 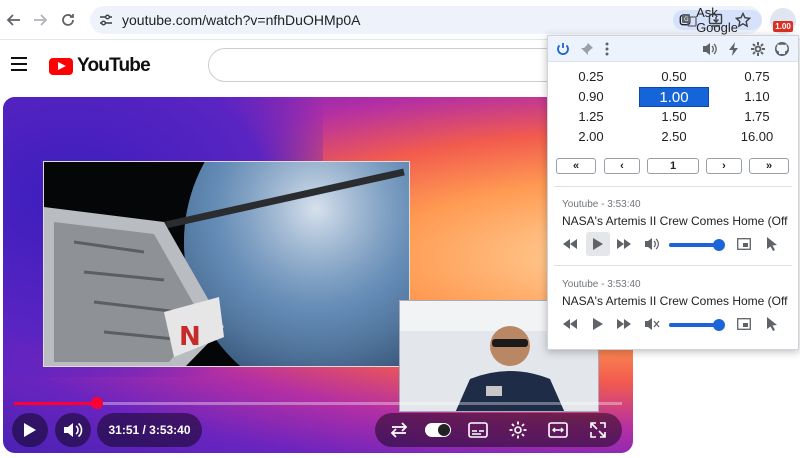 I want to click on youtube-search-input, so click(x=398, y=65).